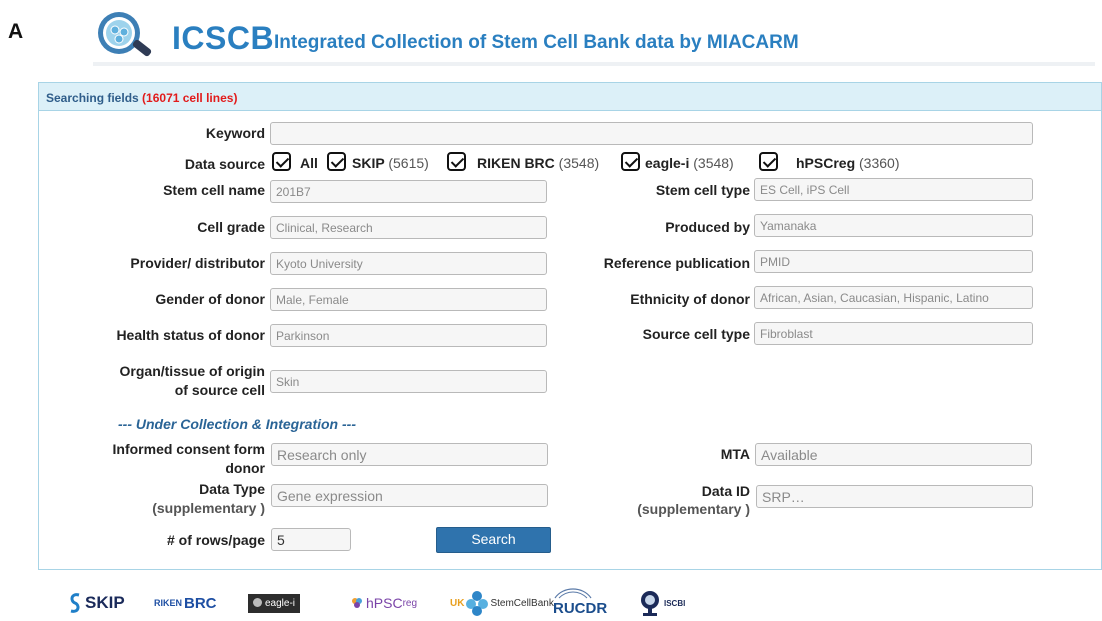 Image resolution: width=1102 pixels, height=621 pixels. What do you see at coordinates (16, 31) in the screenshot?
I see `panel-letter: A` at bounding box center [16, 31].